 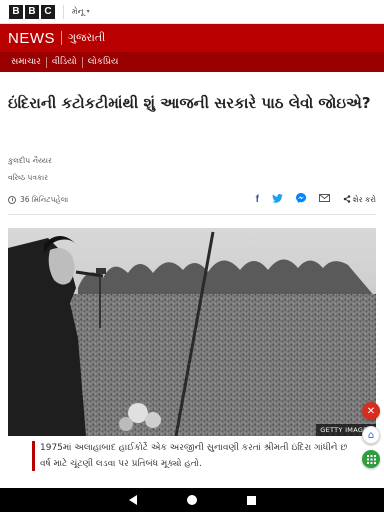 What do you see at coordinates (347, 200) in the screenshot?
I see `share-icon` at bounding box center [347, 200].